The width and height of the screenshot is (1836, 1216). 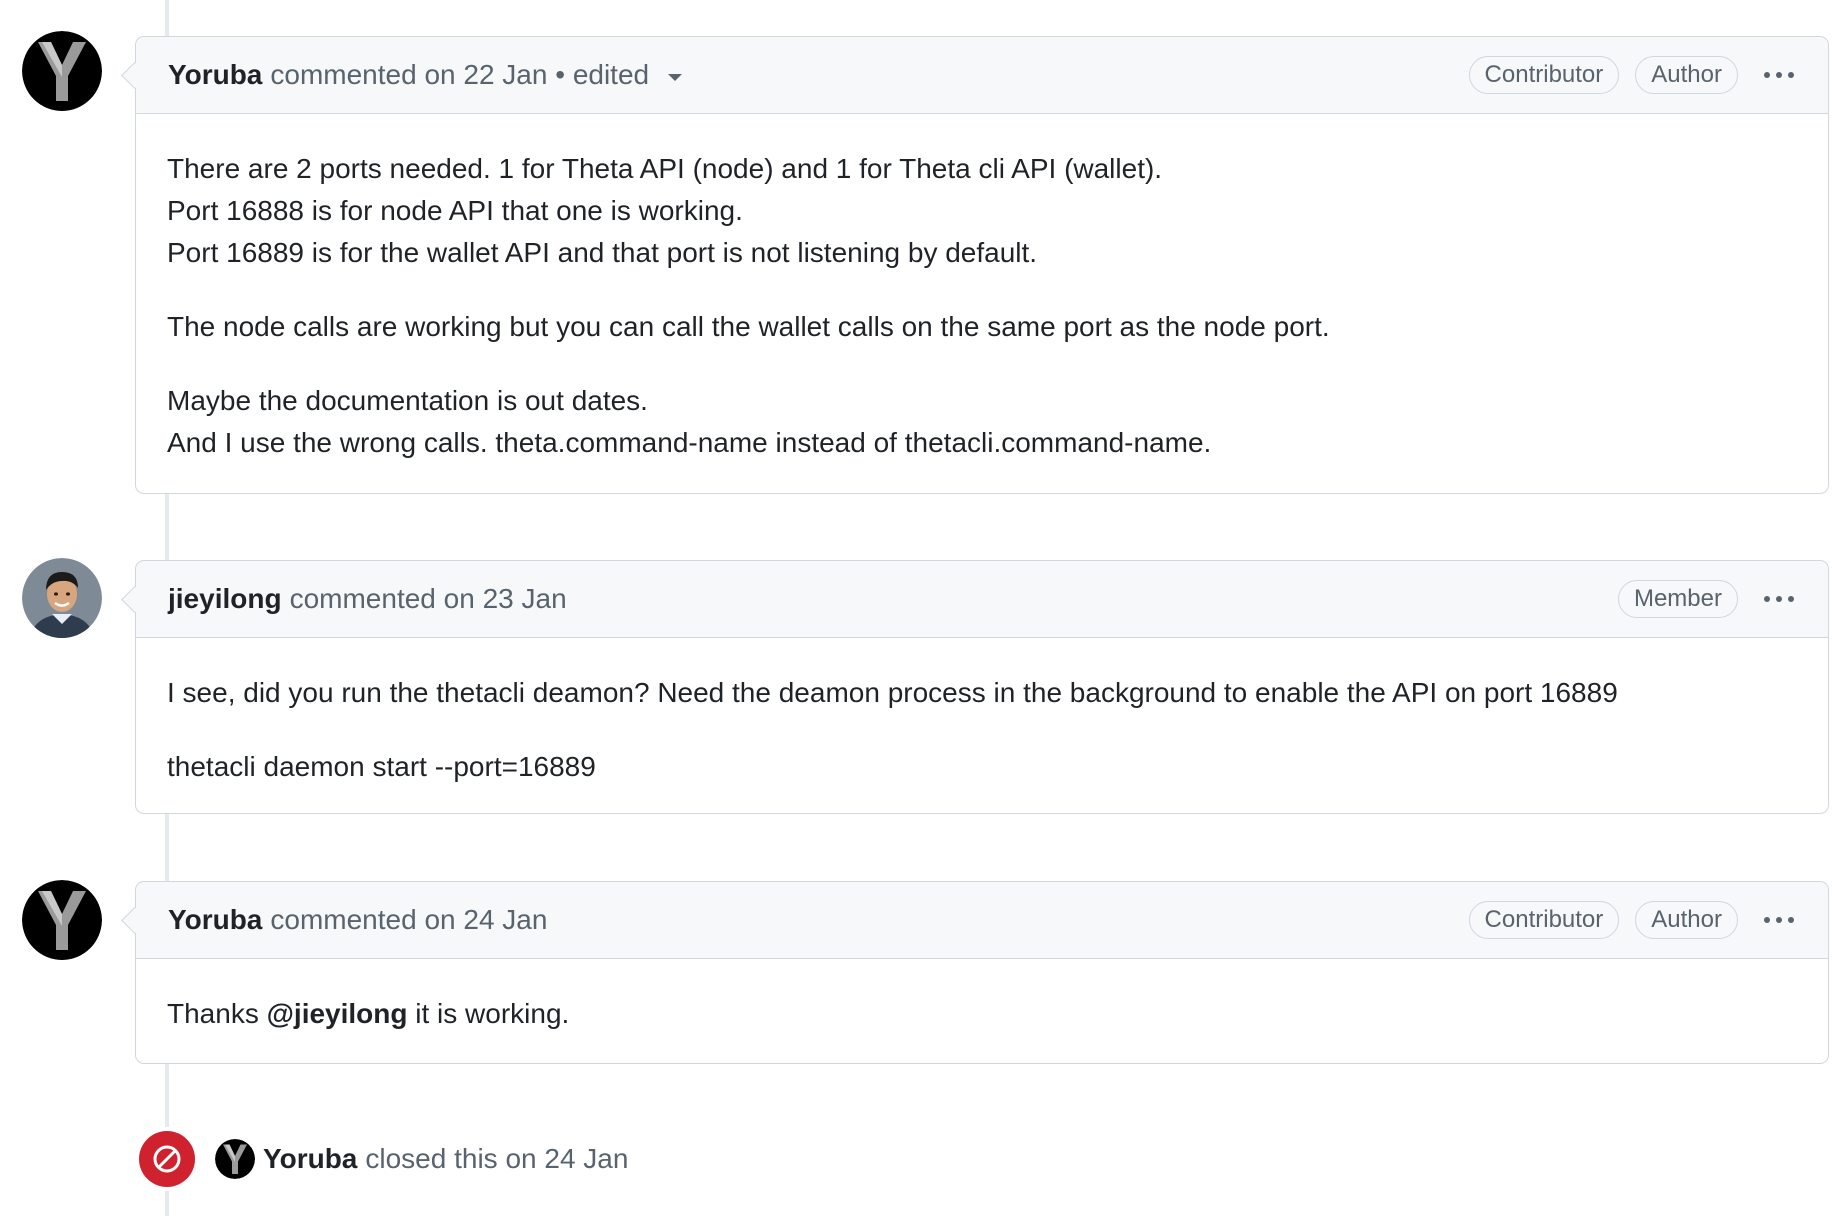 I want to click on circle-slash-icon, so click(x=167, y=1159).